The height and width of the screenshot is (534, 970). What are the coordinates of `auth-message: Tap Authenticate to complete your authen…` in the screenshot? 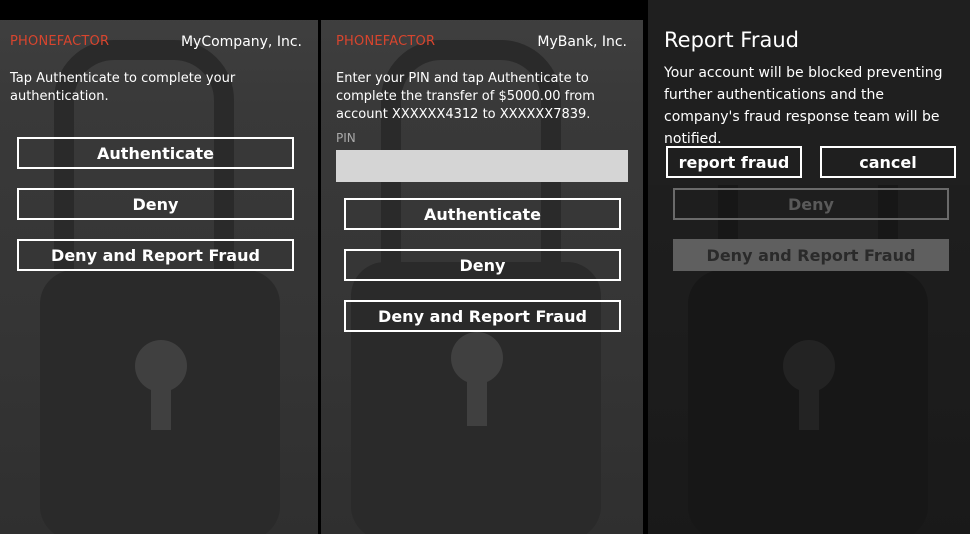 It's located at (123, 87).